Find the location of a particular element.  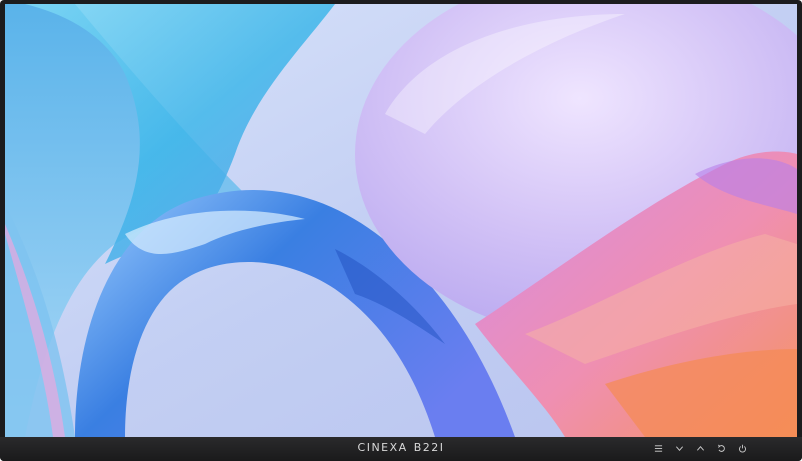

down-button is located at coordinates (679, 448).